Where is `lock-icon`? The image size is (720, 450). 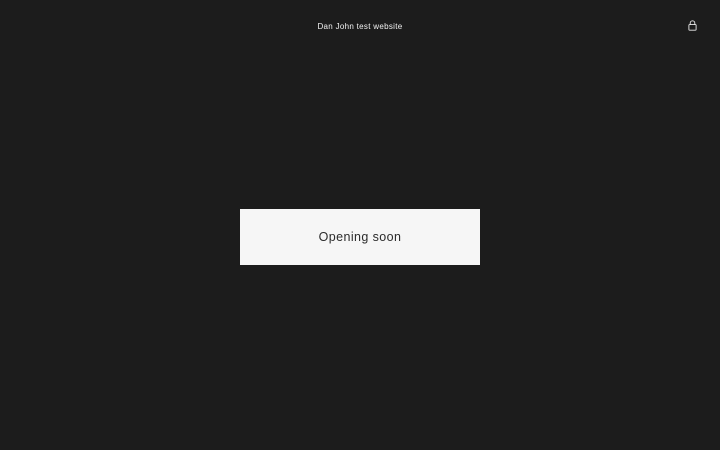
lock-icon is located at coordinates (692, 25).